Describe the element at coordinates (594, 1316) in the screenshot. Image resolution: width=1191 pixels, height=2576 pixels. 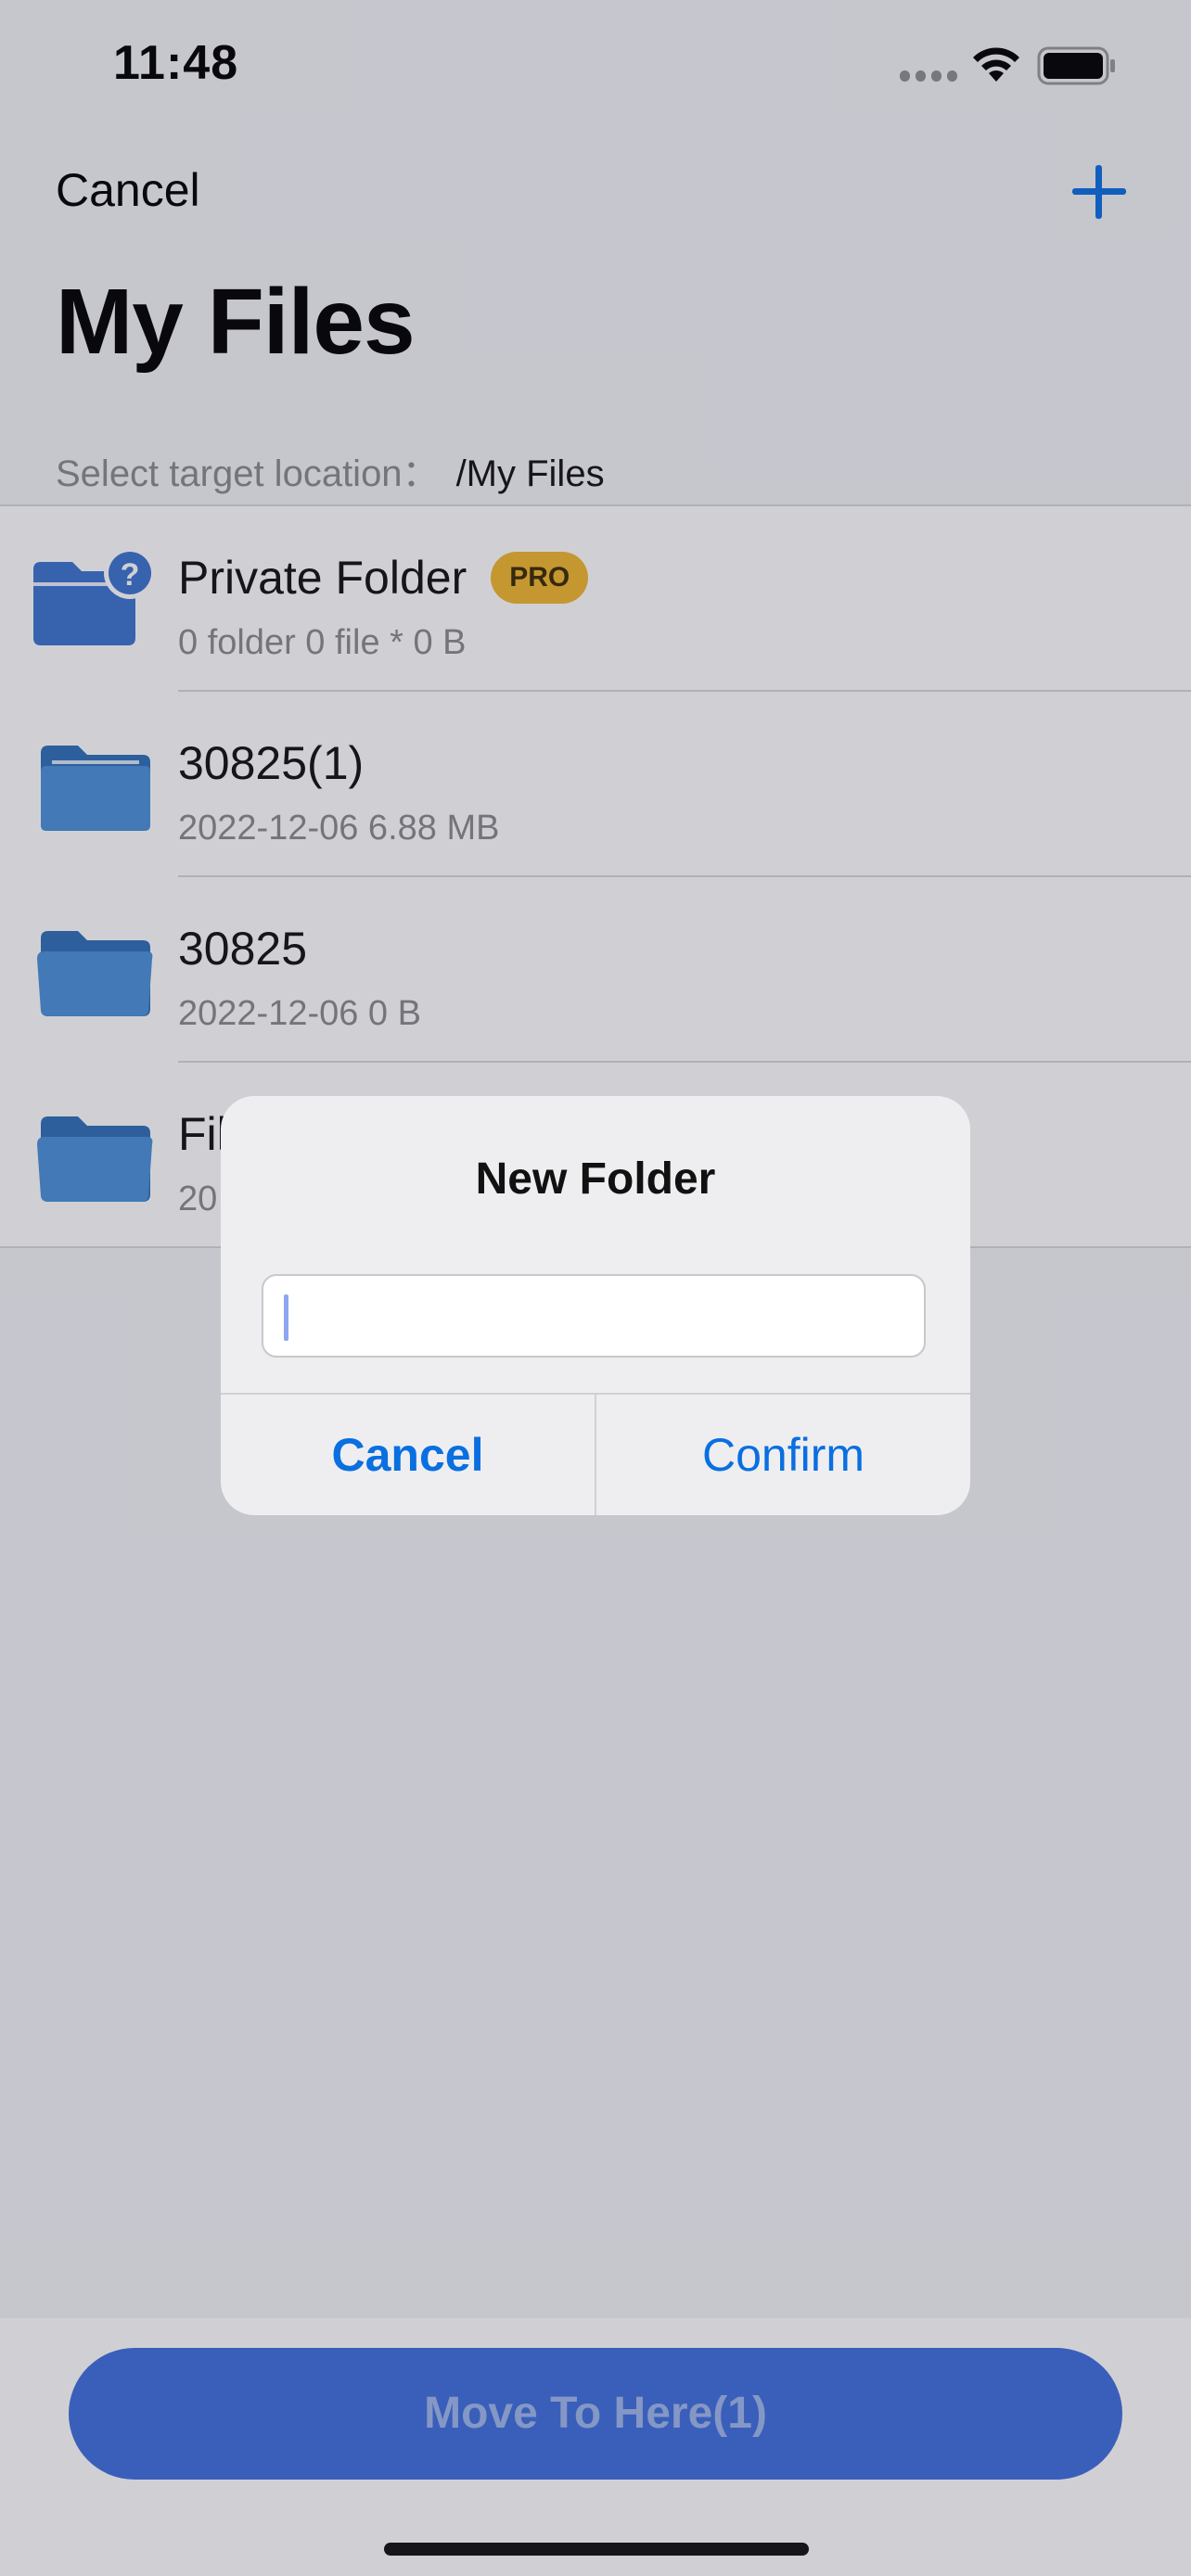
I see `folder-name-input` at that location.